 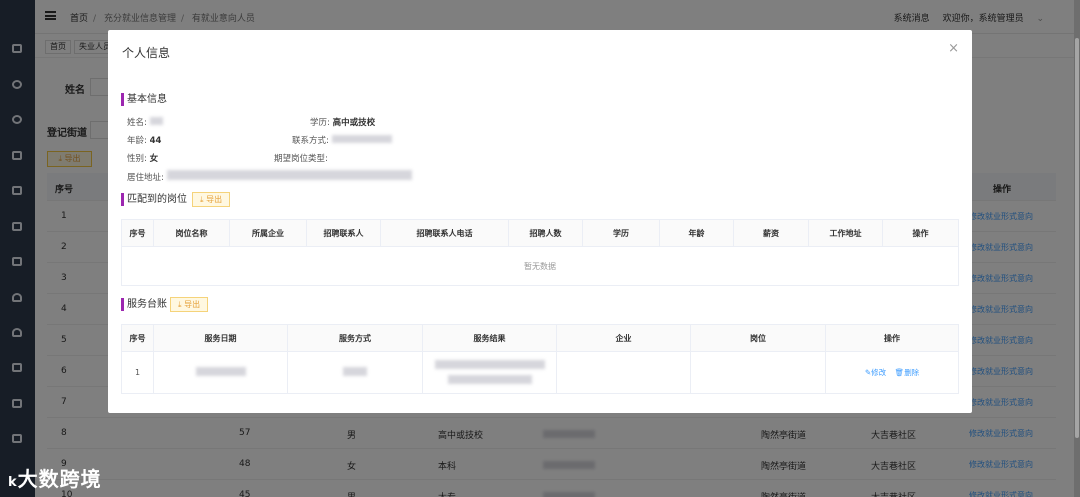 What do you see at coordinates (875, 372) in the screenshot?
I see `svc-edit-link: ✎修改` at bounding box center [875, 372].